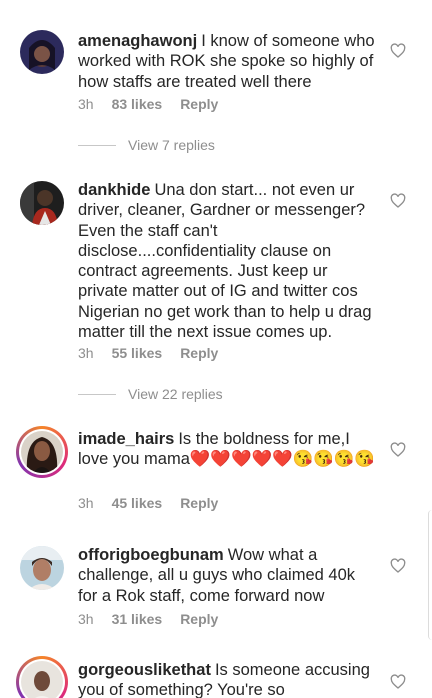 This screenshot has height=698, width=432. What do you see at coordinates (137, 619) in the screenshot?
I see `comment-likes: 31 likes` at bounding box center [137, 619].